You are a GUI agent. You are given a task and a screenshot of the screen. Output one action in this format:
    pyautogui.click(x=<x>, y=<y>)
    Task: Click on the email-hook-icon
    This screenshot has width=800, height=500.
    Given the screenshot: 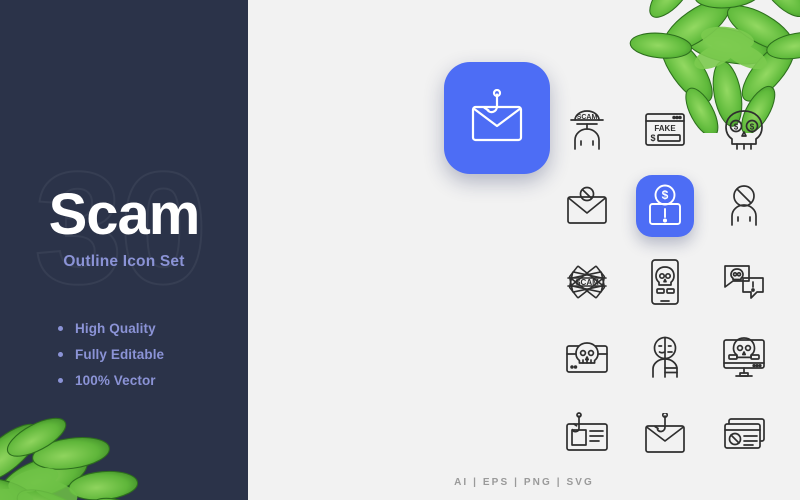 What is the action you would take?
    pyautogui.click(x=665, y=433)
    